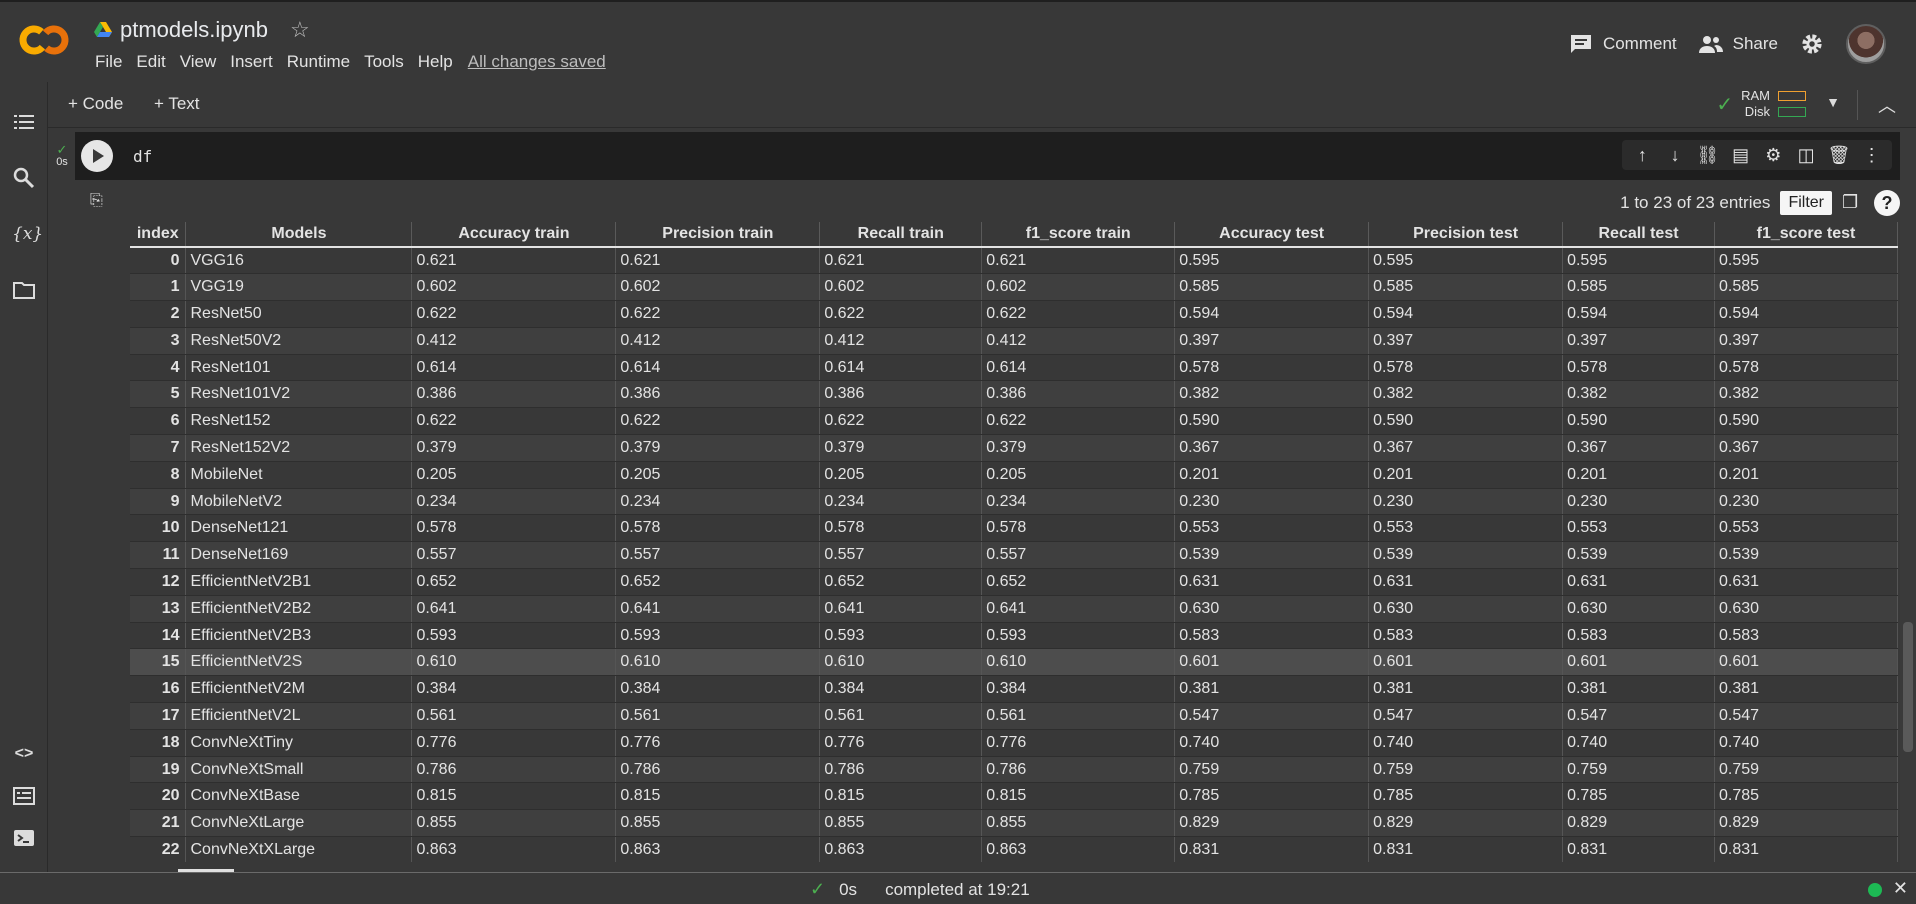 The height and width of the screenshot is (904, 1916). What do you see at coordinates (901, 796) in the screenshot?
I see `metric-cell: 0.815` at bounding box center [901, 796].